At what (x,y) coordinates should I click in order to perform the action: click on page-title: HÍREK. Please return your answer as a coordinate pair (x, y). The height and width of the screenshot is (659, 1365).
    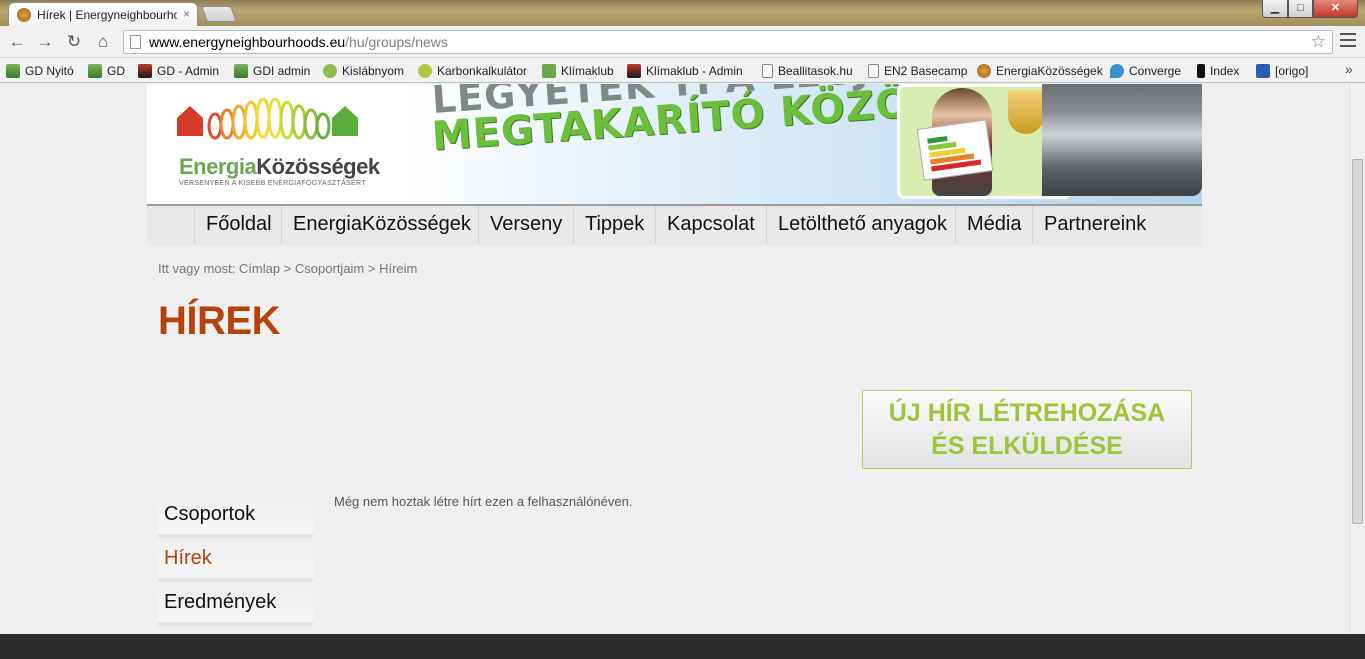
    Looking at the image, I should click on (219, 321).